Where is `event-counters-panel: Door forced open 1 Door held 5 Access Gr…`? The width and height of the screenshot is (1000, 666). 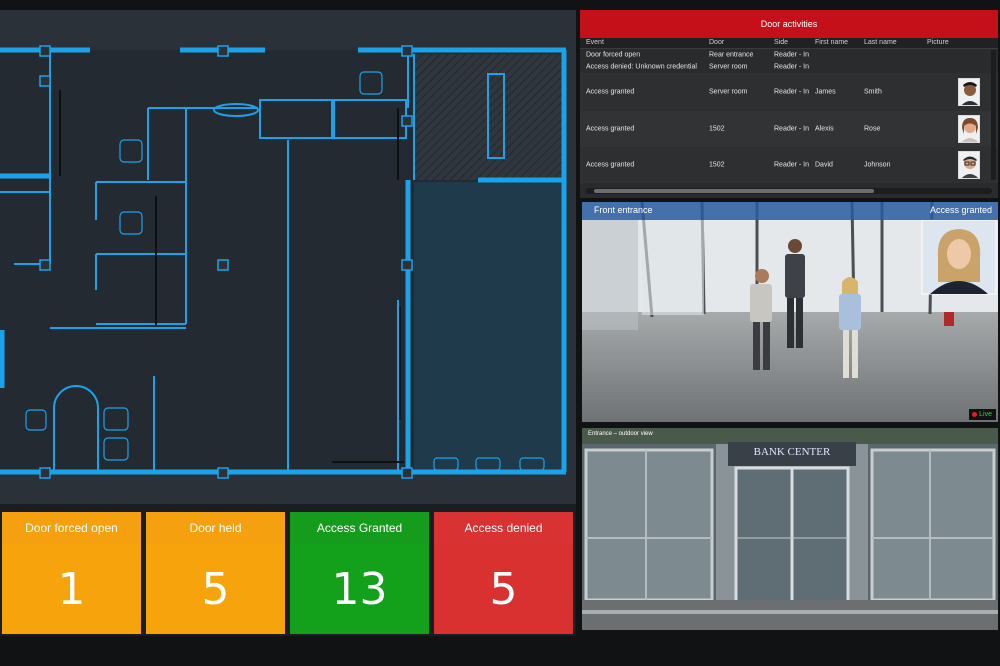
event-counters-panel: Door forced open 1 Door held 5 Access Gr… is located at coordinates (288, 570).